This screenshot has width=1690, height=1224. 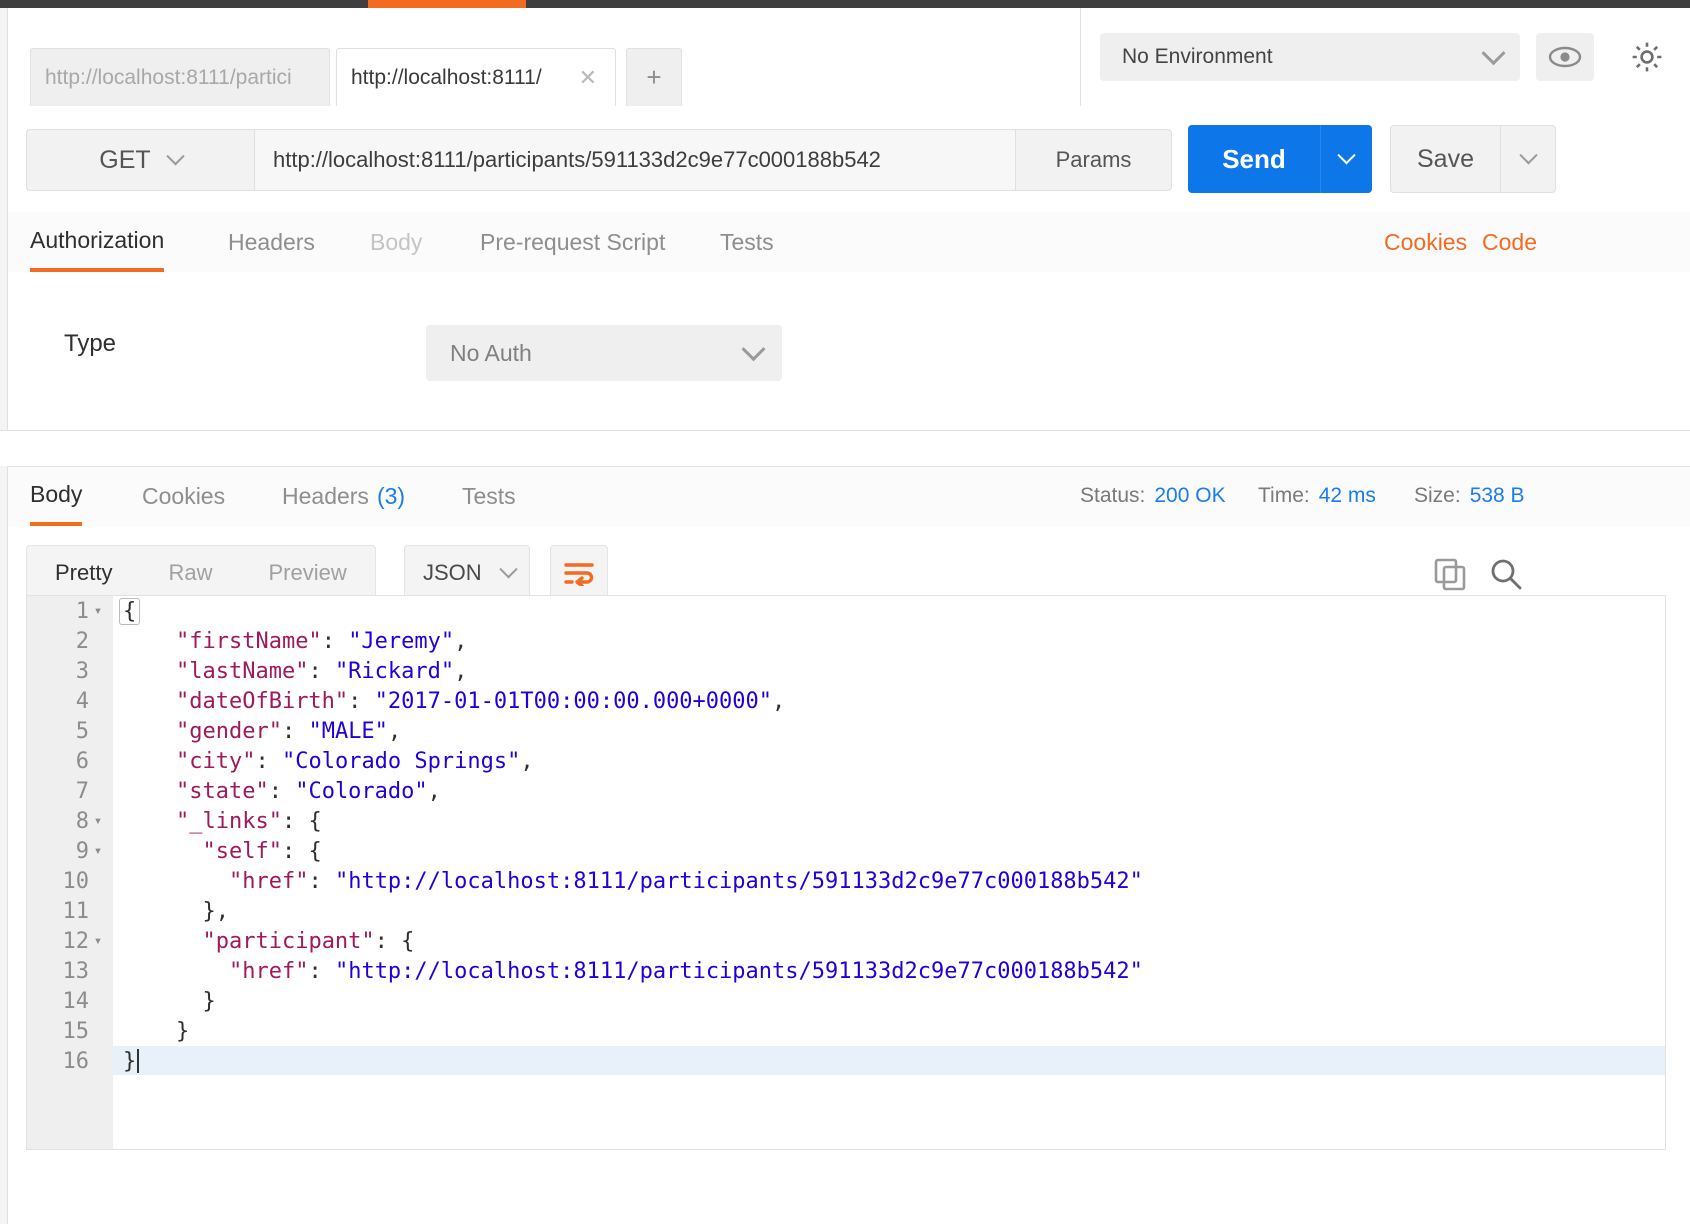 I want to click on line-number-value: 5, so click(x=82, y=731).